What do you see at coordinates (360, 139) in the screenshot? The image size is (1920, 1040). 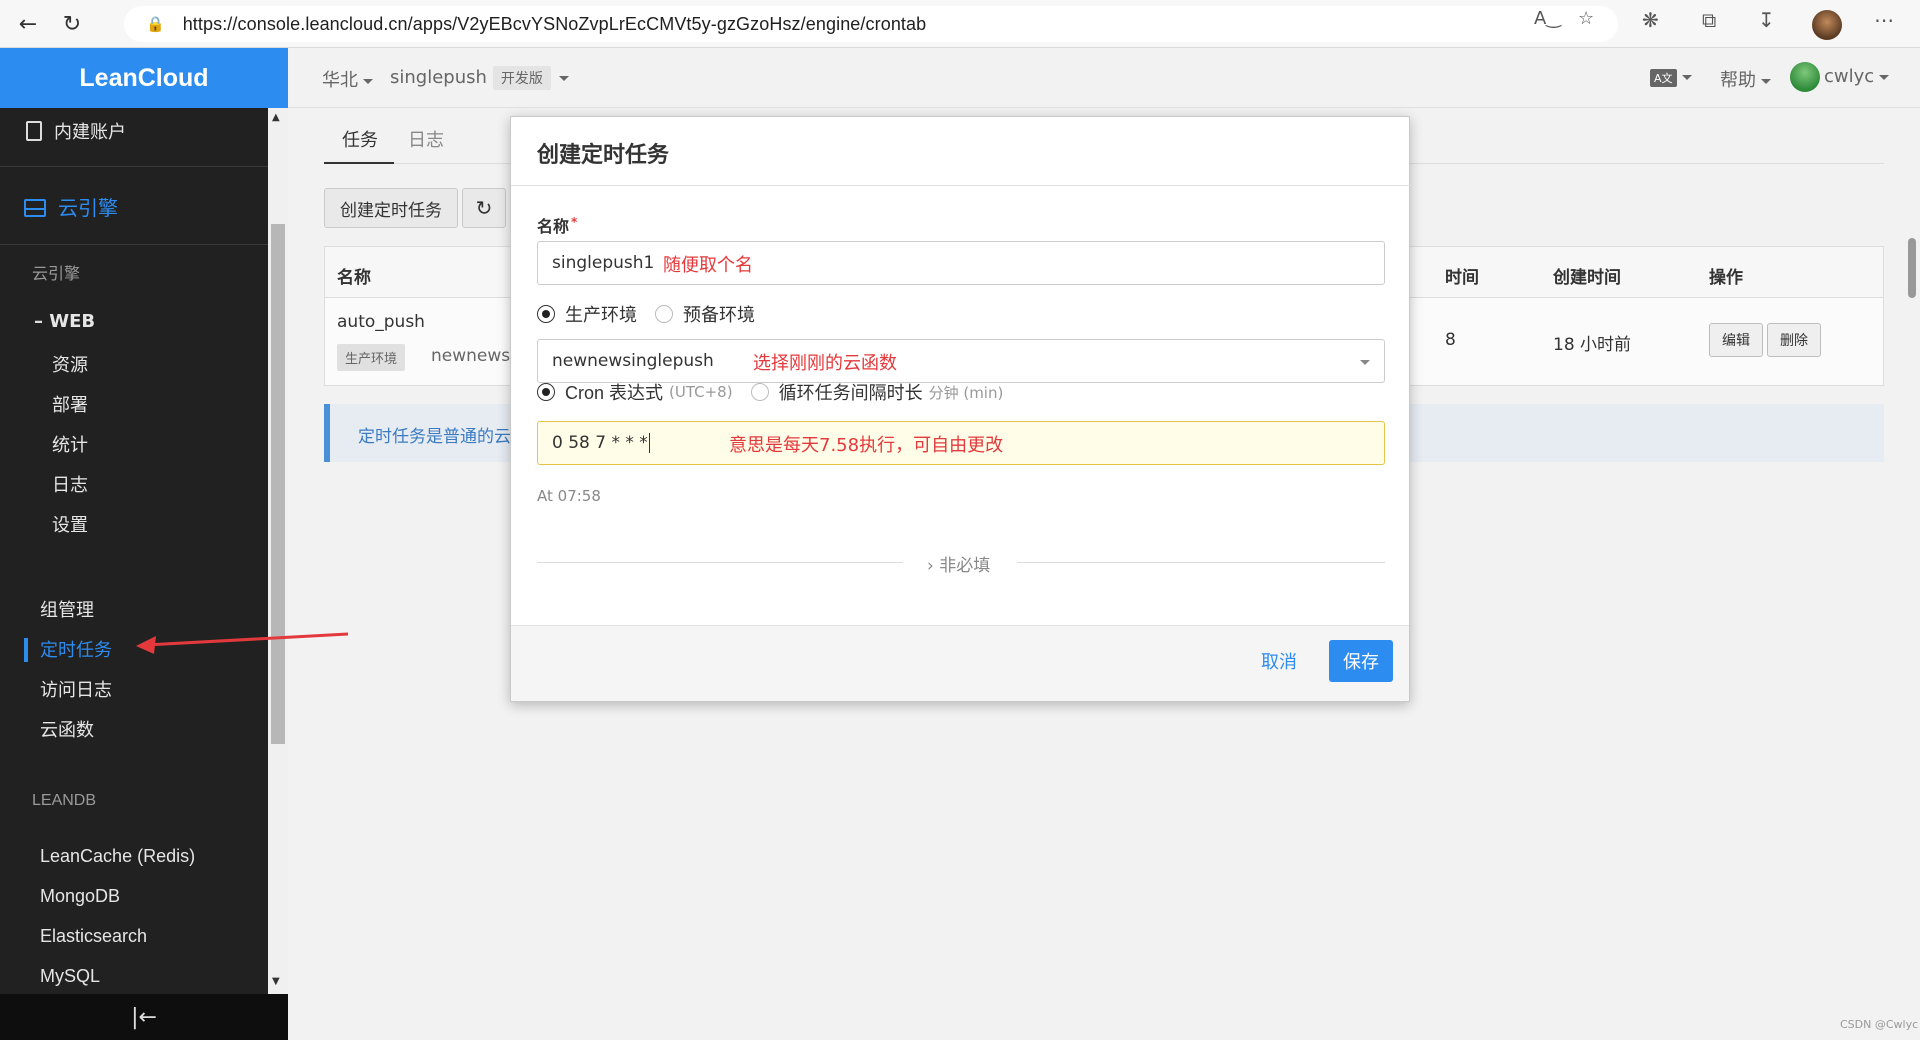 I see `tab-tasks: 任务` at bounding box center [360, 139].